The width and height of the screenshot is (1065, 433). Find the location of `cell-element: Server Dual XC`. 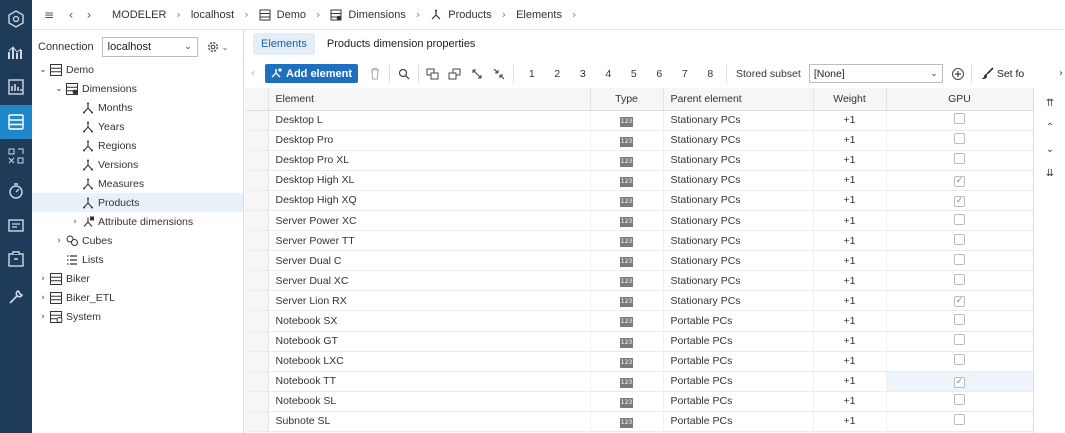

cell-element: Server Dual XC is located at coordinates (429, 281).